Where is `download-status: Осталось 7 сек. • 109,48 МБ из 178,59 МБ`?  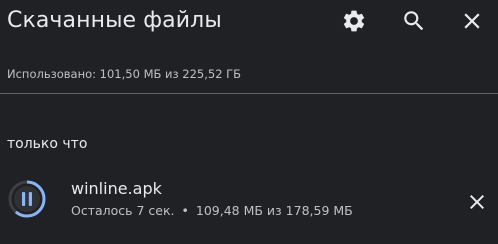
download-status: Осталось 7 сек. • 109,48 МБ из 178,59 МБ is located at coordinates (212, 211).